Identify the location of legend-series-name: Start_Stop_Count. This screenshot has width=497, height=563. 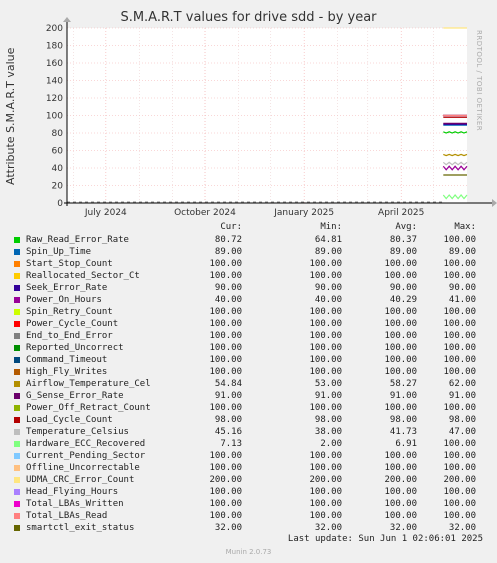
(69, 264).